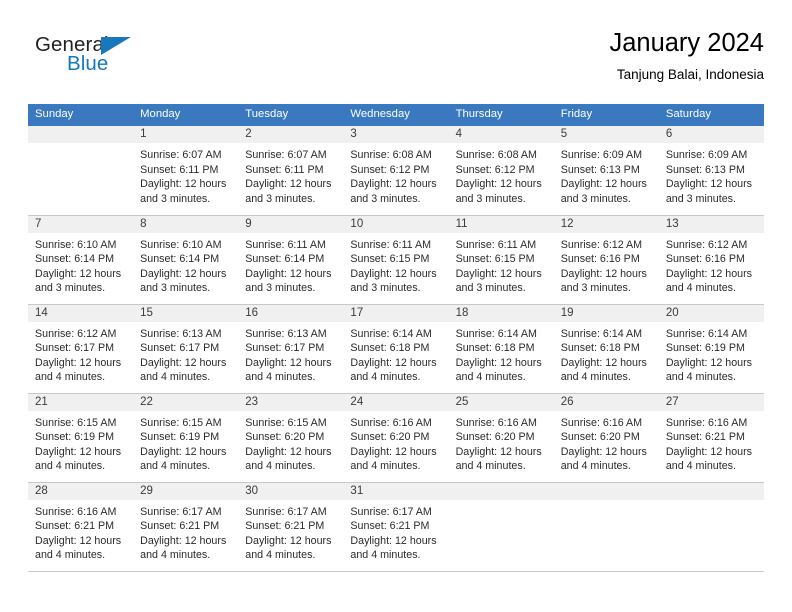  I want to click on day-number: 7, so click(81, 224).